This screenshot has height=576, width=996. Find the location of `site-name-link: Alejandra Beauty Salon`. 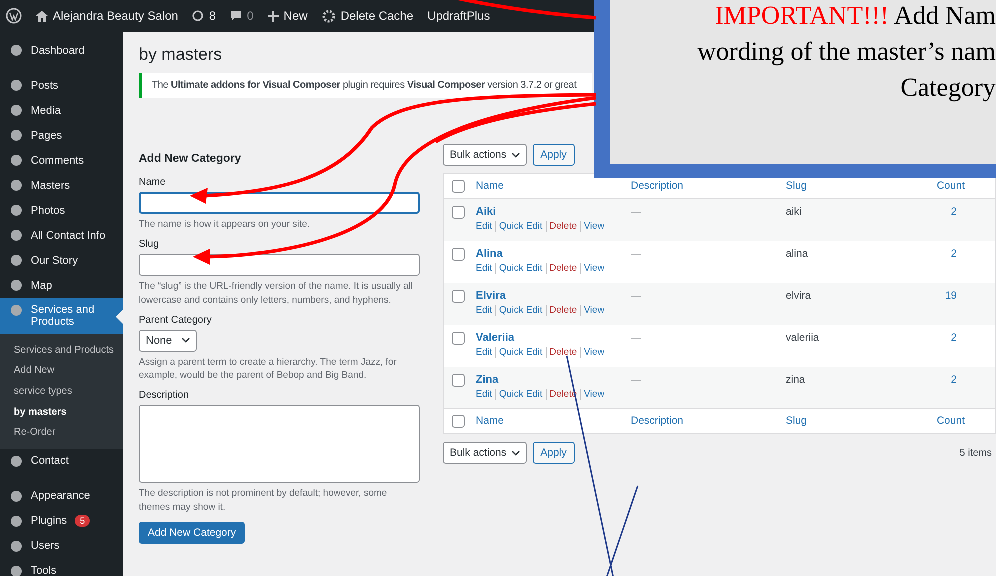

site-name-link: Alejandra Beauty Salon is located at coordinates (115, 16).